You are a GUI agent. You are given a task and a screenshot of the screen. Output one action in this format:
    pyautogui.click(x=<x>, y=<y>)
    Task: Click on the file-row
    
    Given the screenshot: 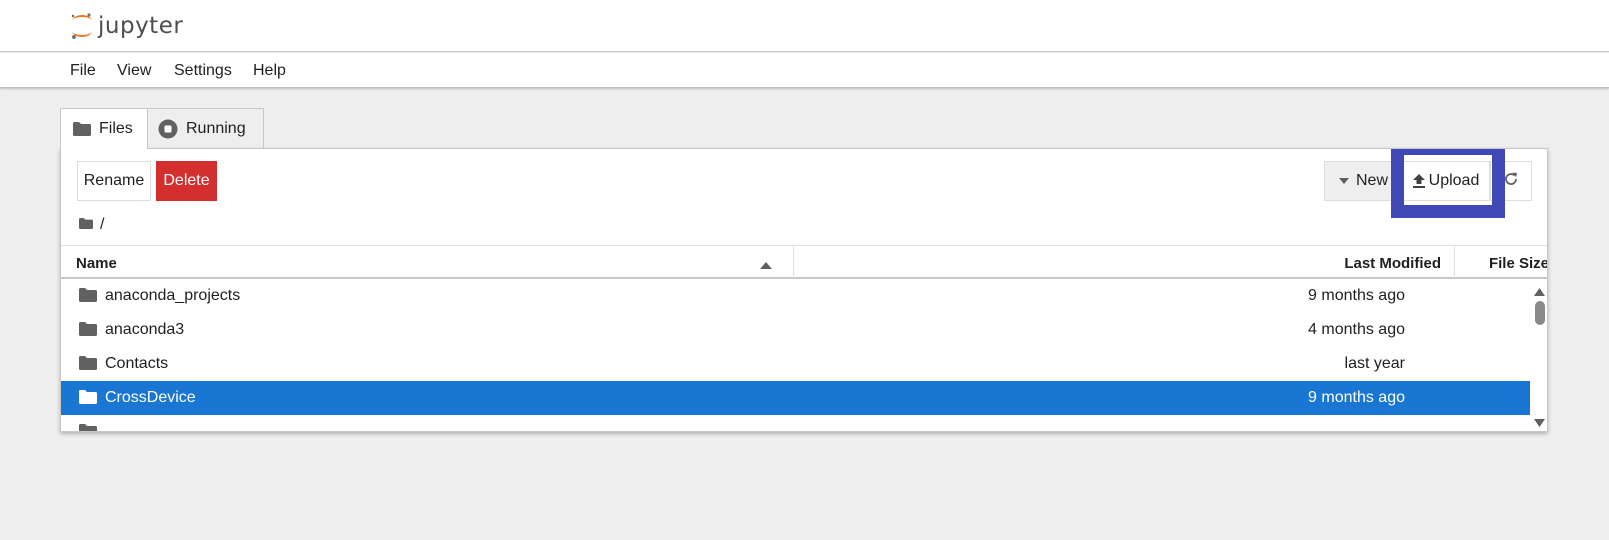 What is the action you would take?
    pyautogui.click(x=795, y=423)
    